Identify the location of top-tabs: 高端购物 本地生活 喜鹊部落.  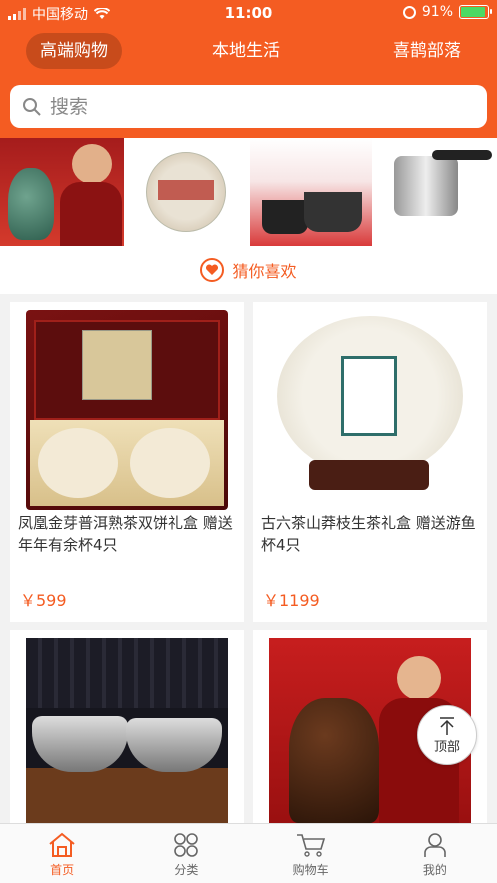
(248, 51).